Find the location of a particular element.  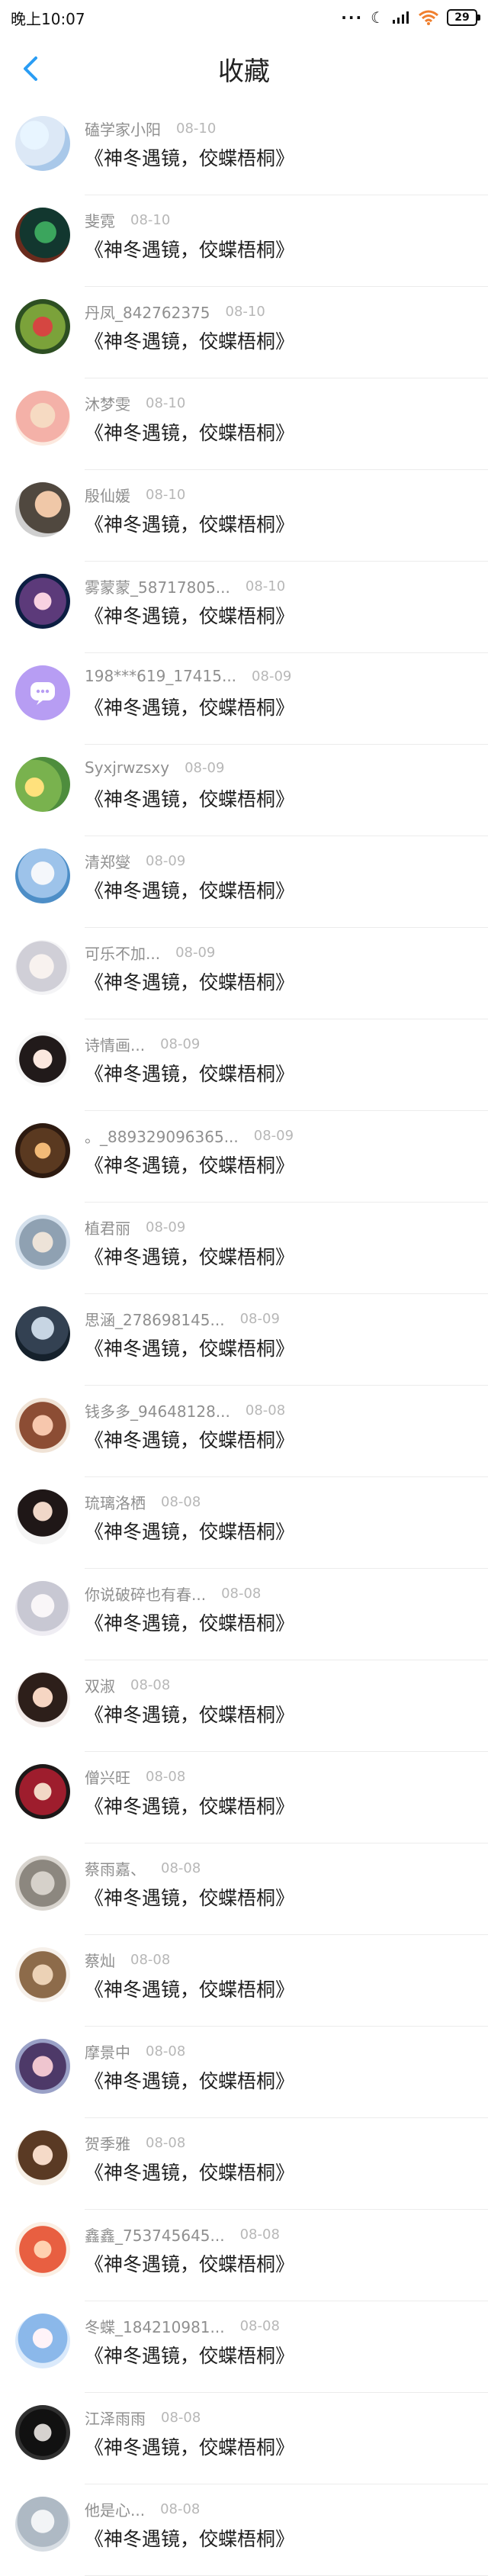

list-item: 你说破碎也有春... 08-08 《神冬遇镜，佼蝶梧桐》 is located at coordinates (244, 1614).